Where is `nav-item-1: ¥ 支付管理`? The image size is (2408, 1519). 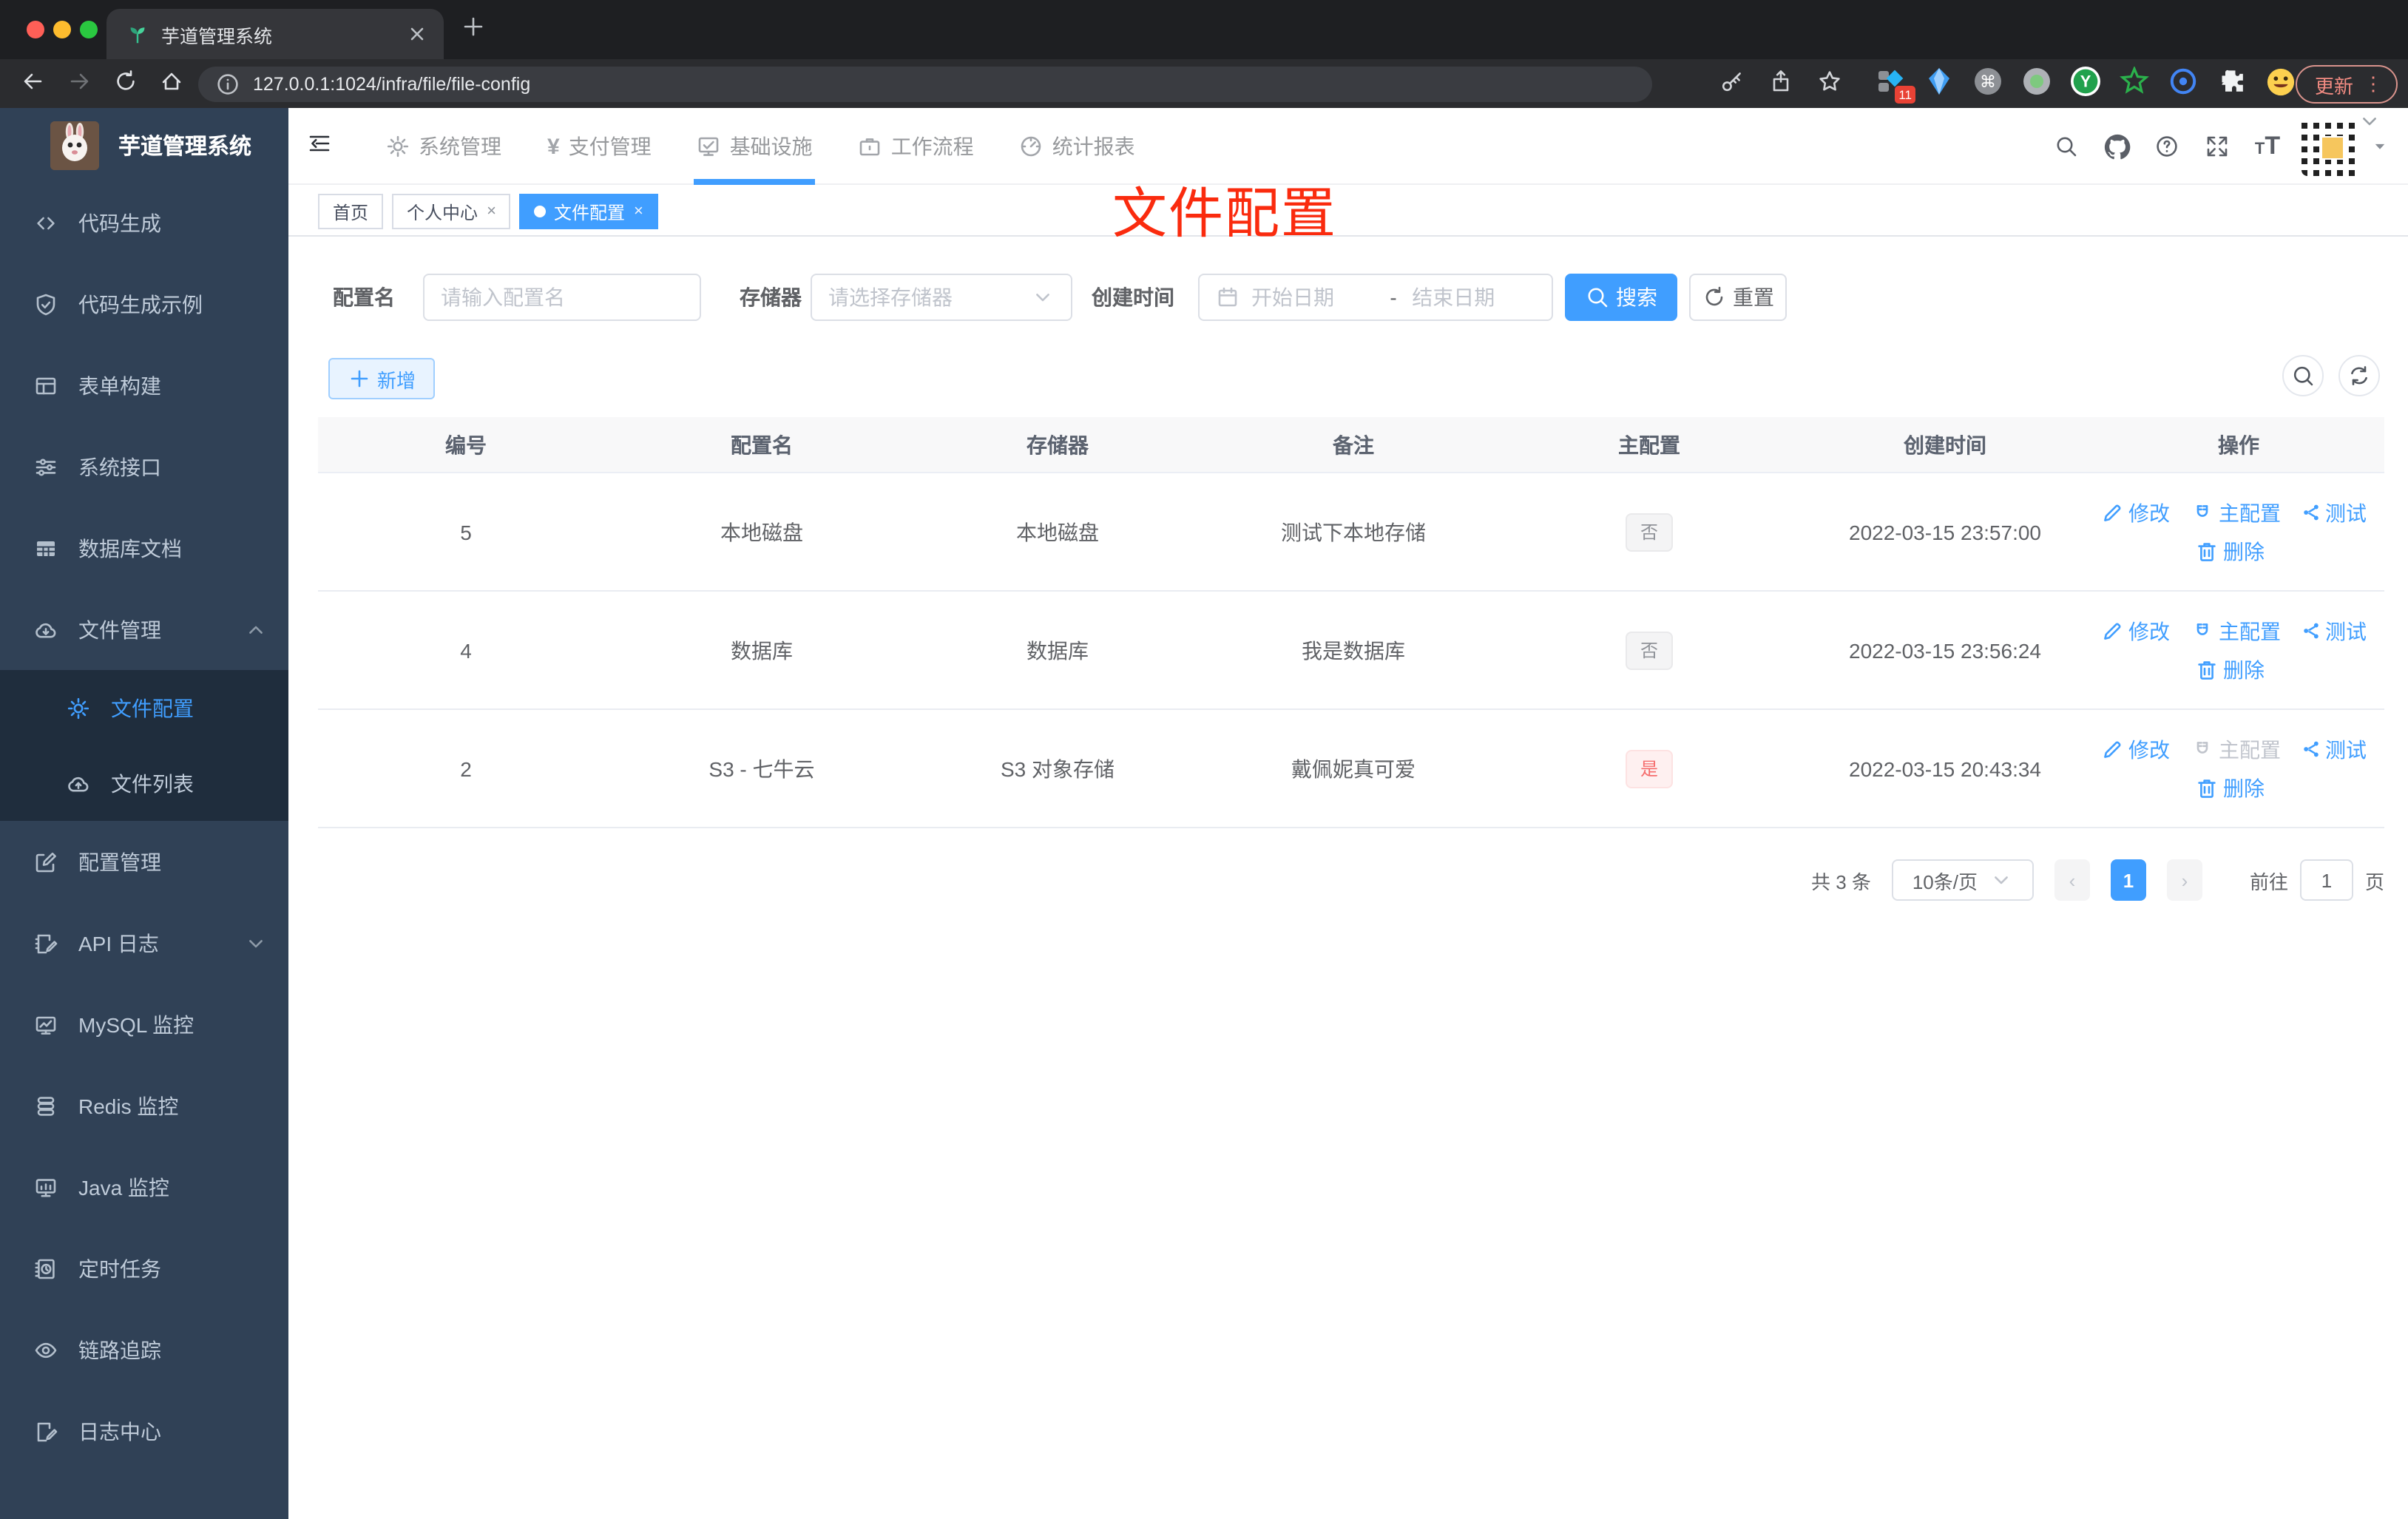 nav-item-1: ¥ 支付管理 is located at coordinates (599, 146).